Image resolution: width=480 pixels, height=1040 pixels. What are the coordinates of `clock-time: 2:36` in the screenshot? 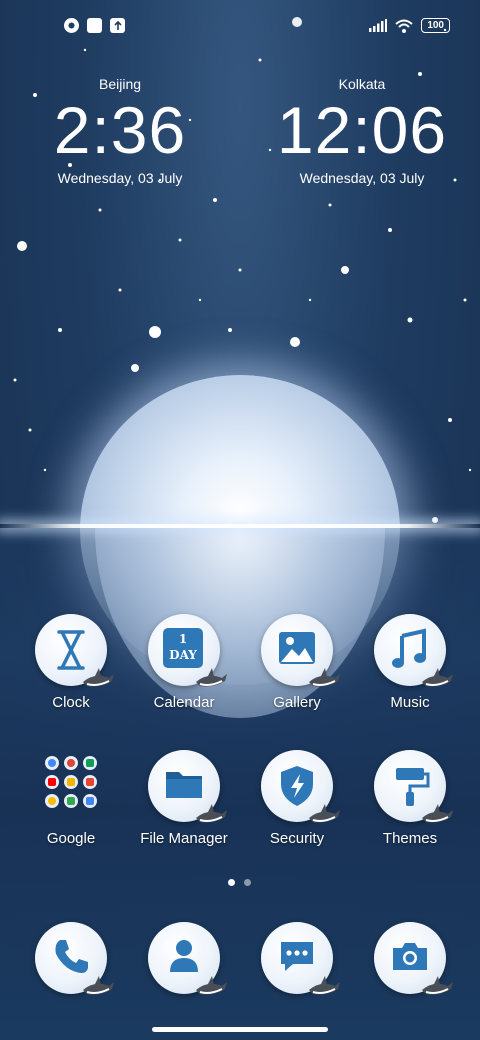 It's located at (120, 130).